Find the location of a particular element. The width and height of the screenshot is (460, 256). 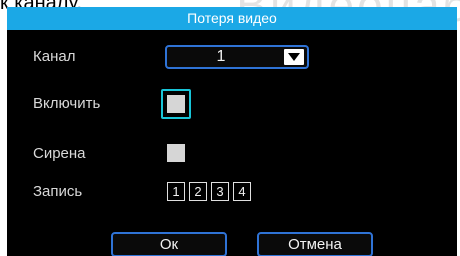

channel-label: Канал is located at coordinates (54, 56).